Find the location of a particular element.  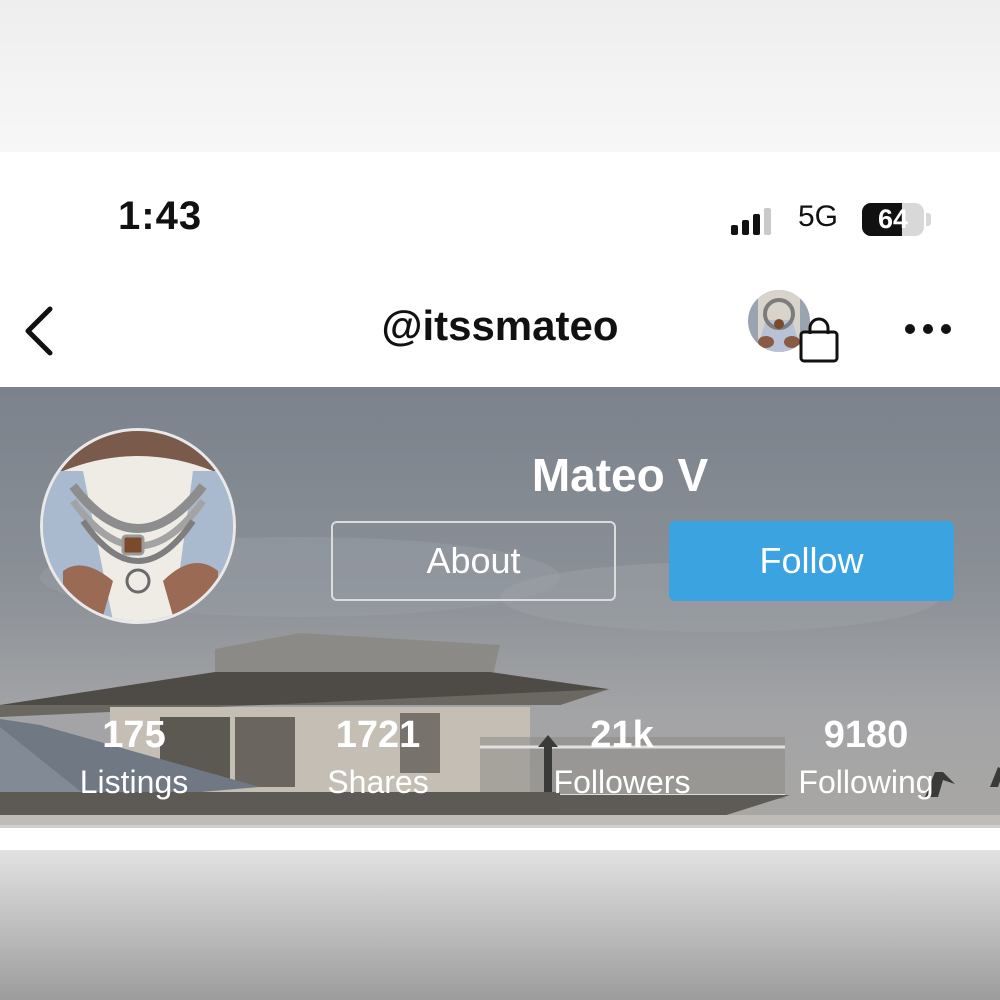

more-options-button is located at coordinates (928, 329).